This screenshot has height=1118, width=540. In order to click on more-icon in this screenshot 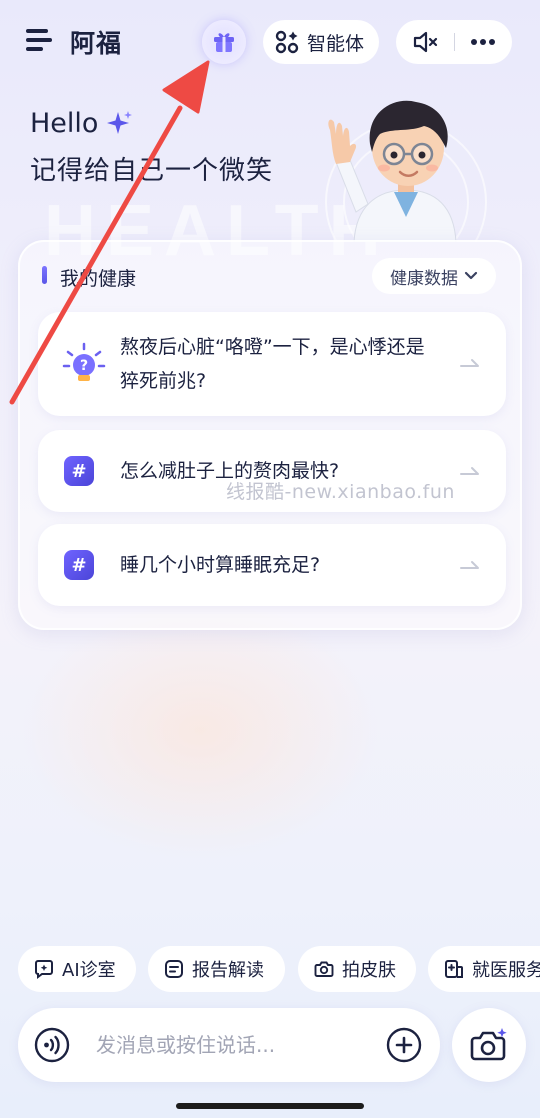, I will do `click(483, 42)`.